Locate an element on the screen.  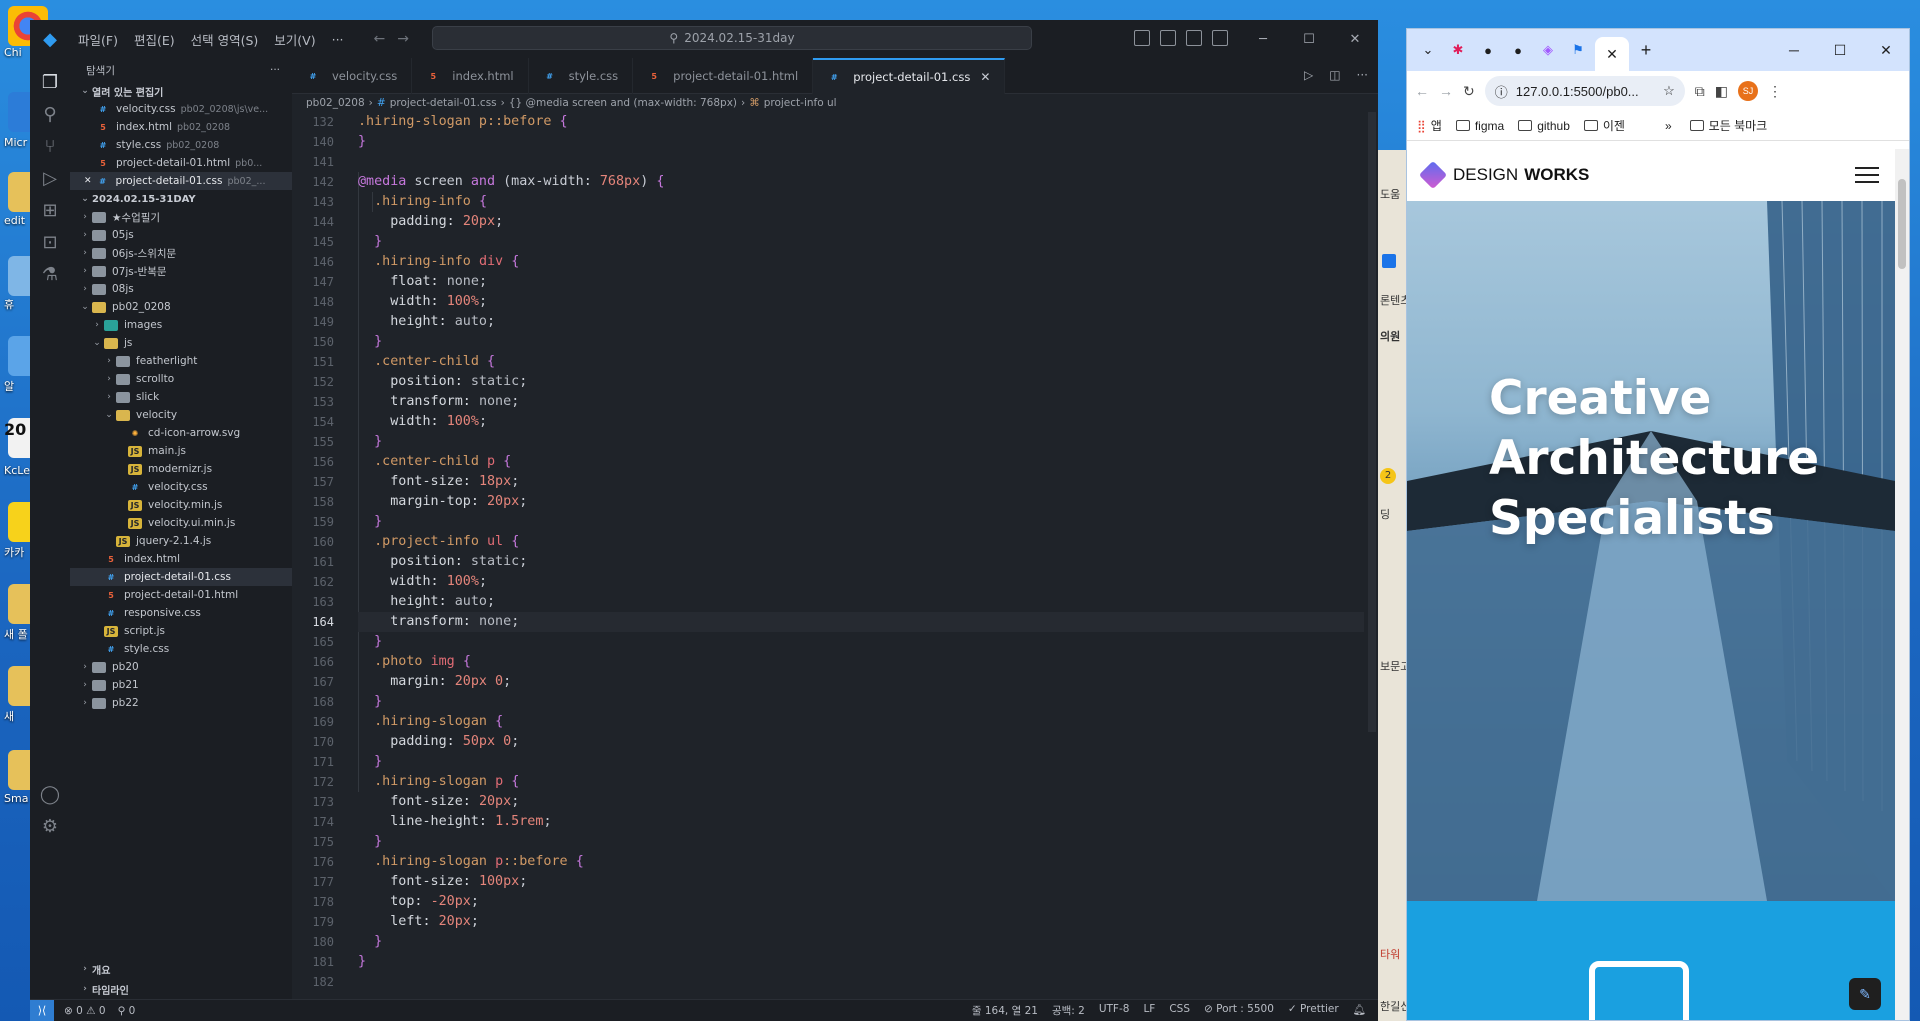
close-tab-icon: ✕ is located at coordinates (985, 77).